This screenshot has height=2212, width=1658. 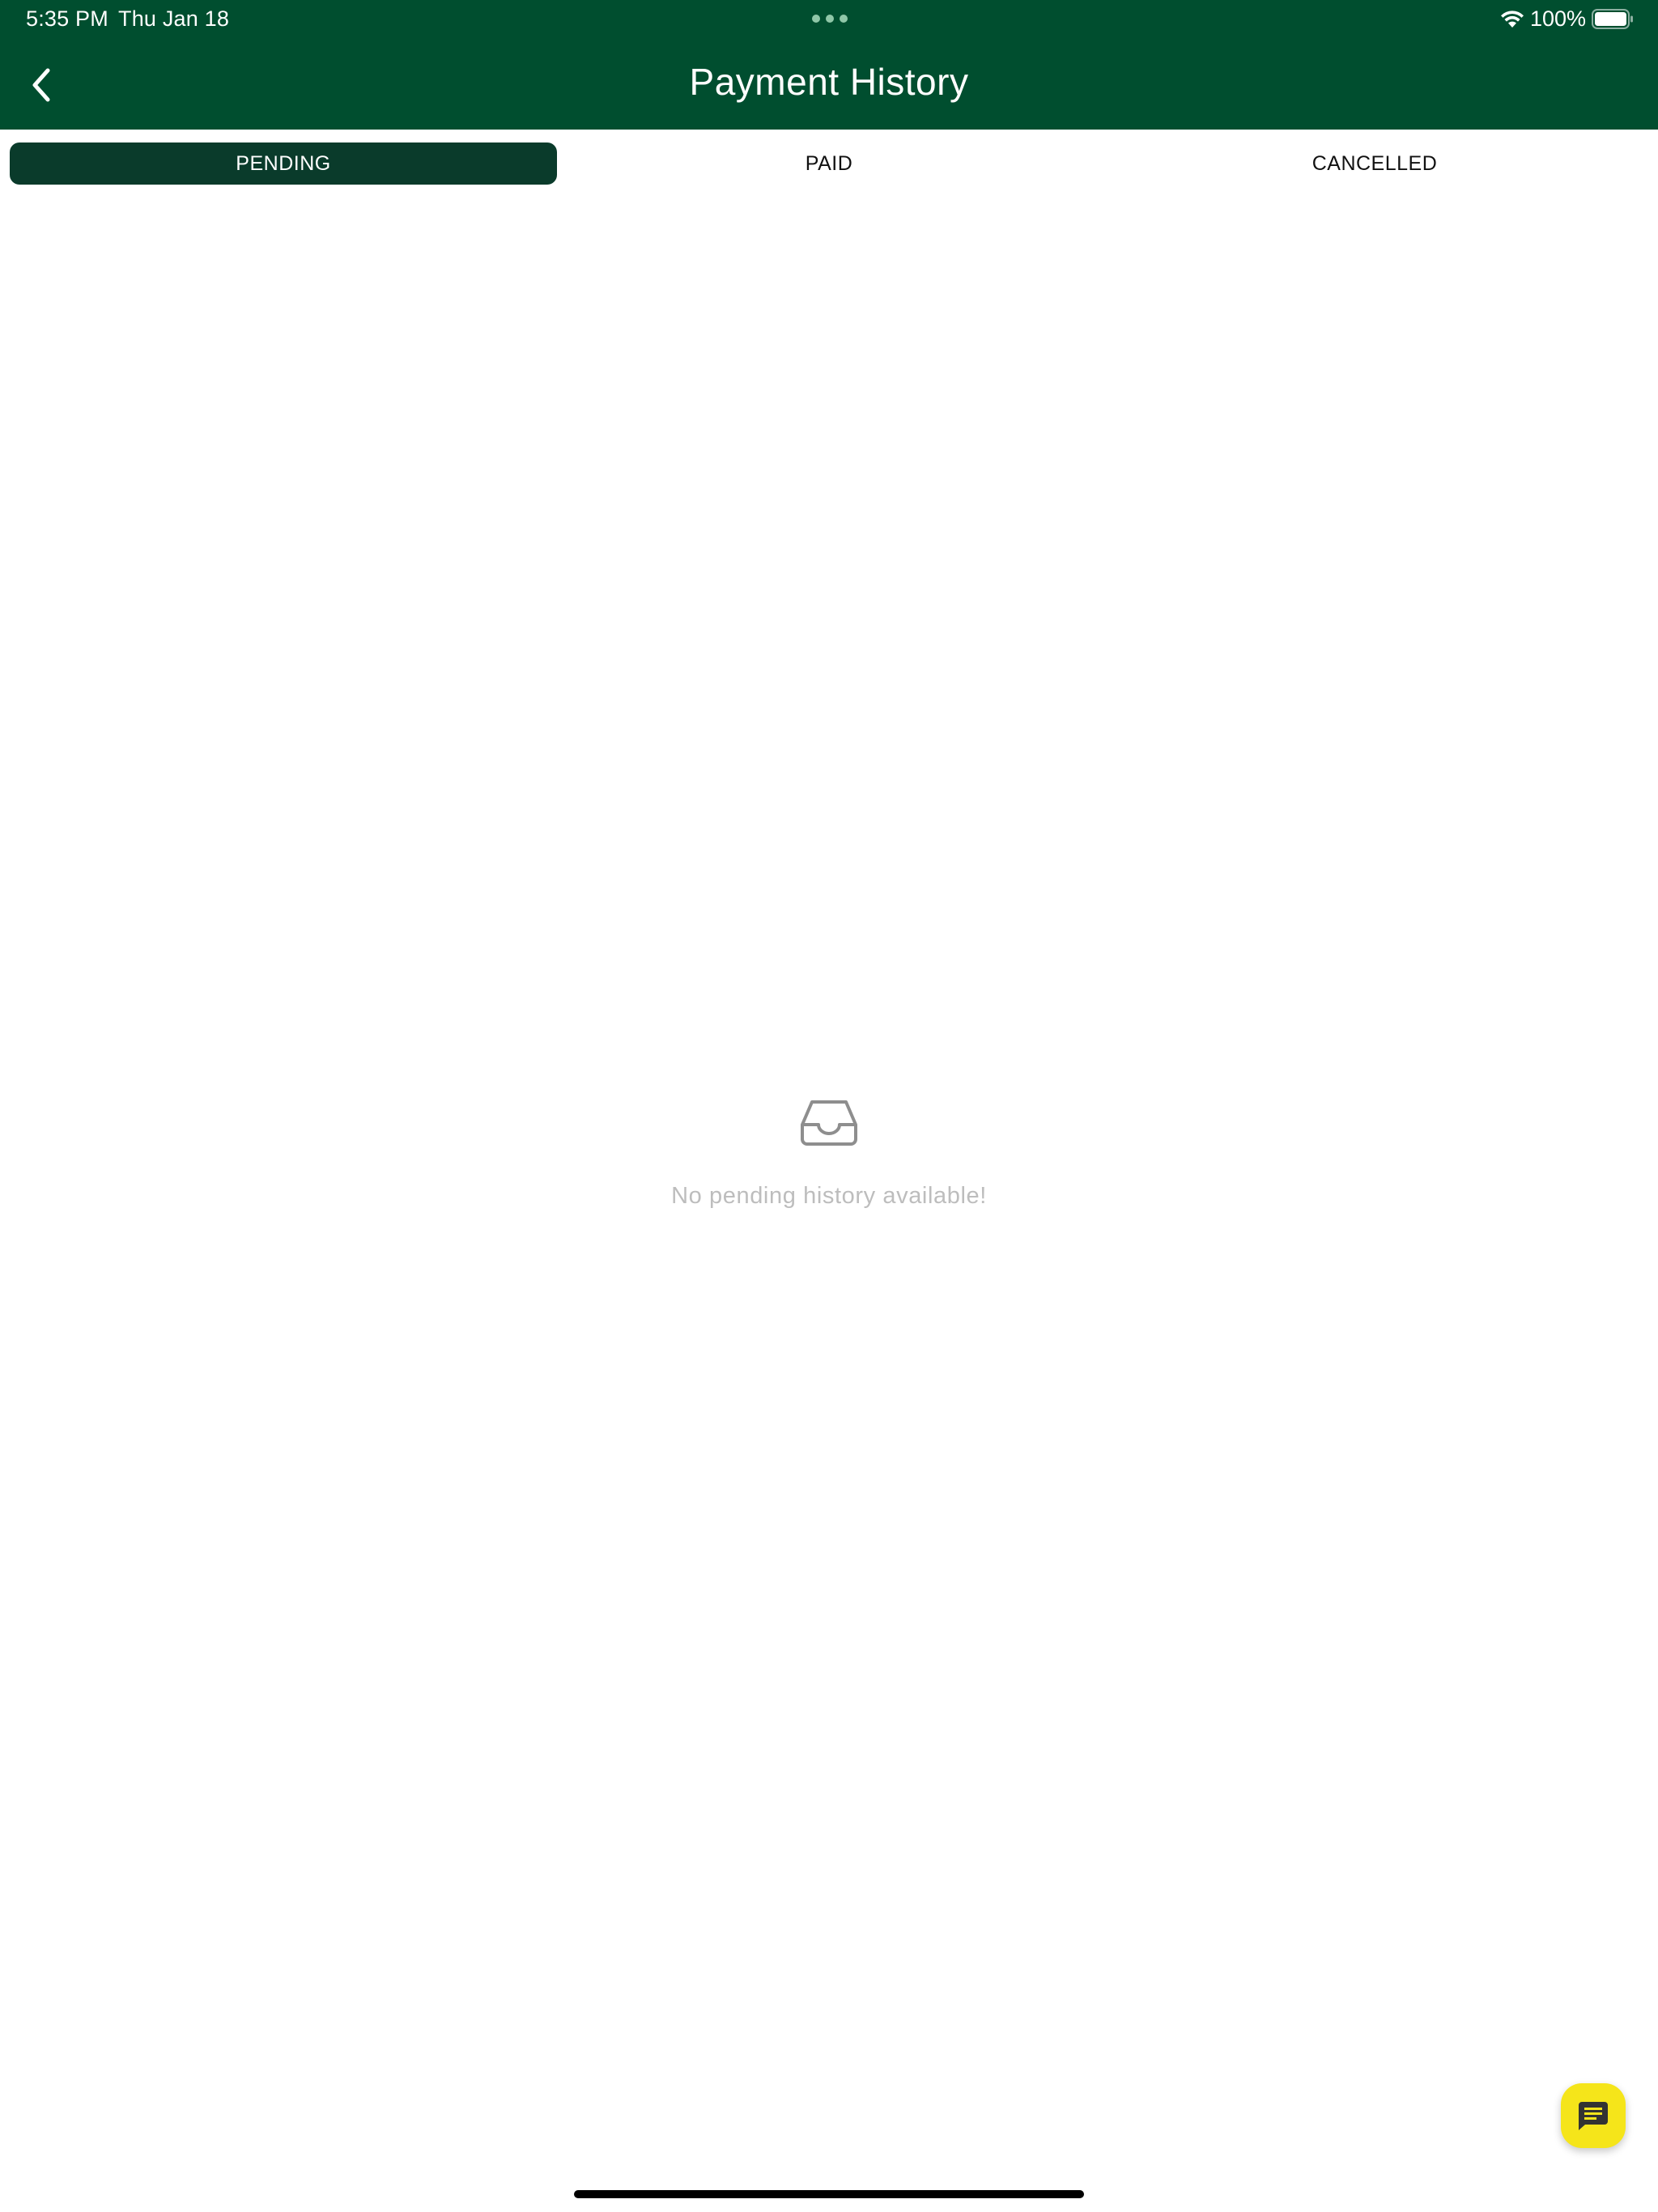 I want to click on status-date: Thu Jan 18, so click(x=174, y=19).